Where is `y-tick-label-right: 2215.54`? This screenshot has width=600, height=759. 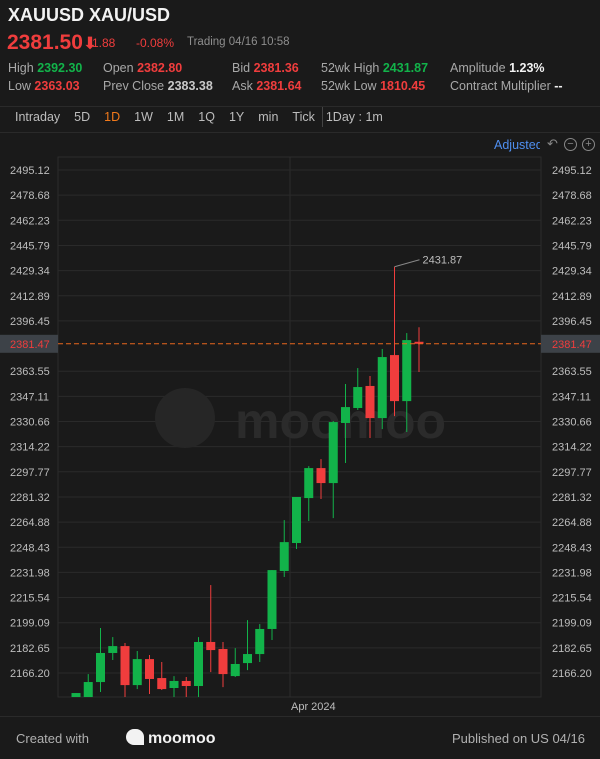 y-tick-label-right: 2215.54 is located at coordinates (572, 599).